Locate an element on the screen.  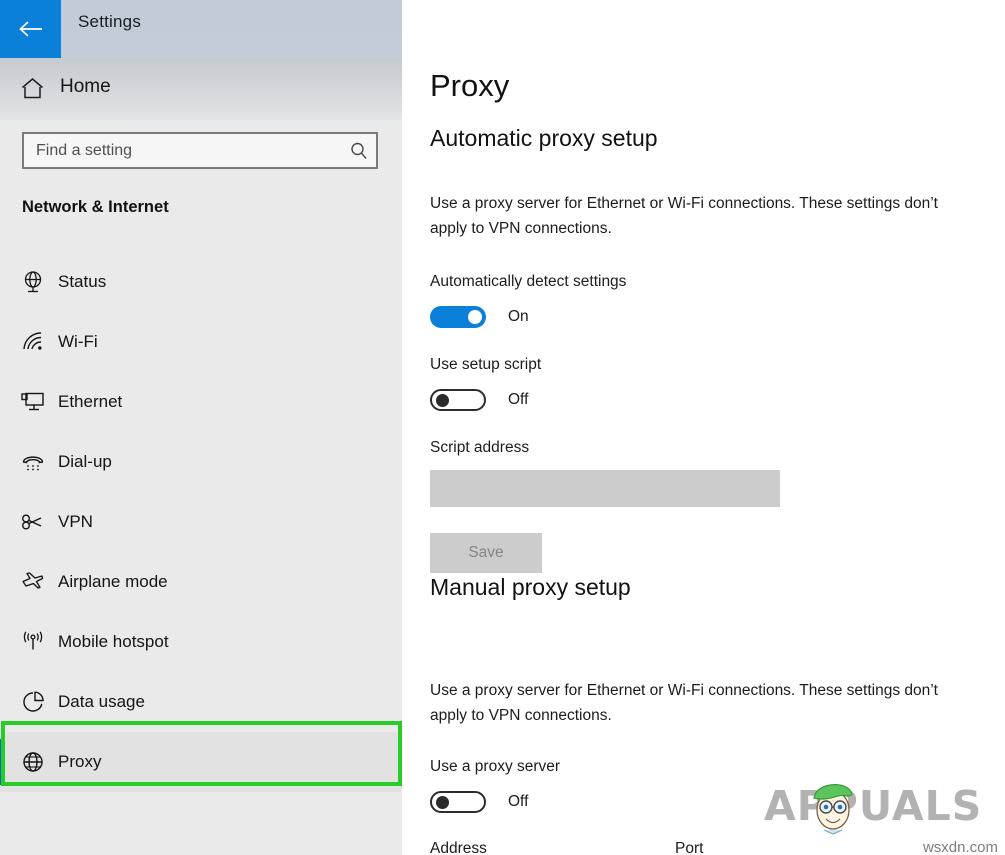
use-proxy-toggle-row: Off is located at coordinates (479, 802).